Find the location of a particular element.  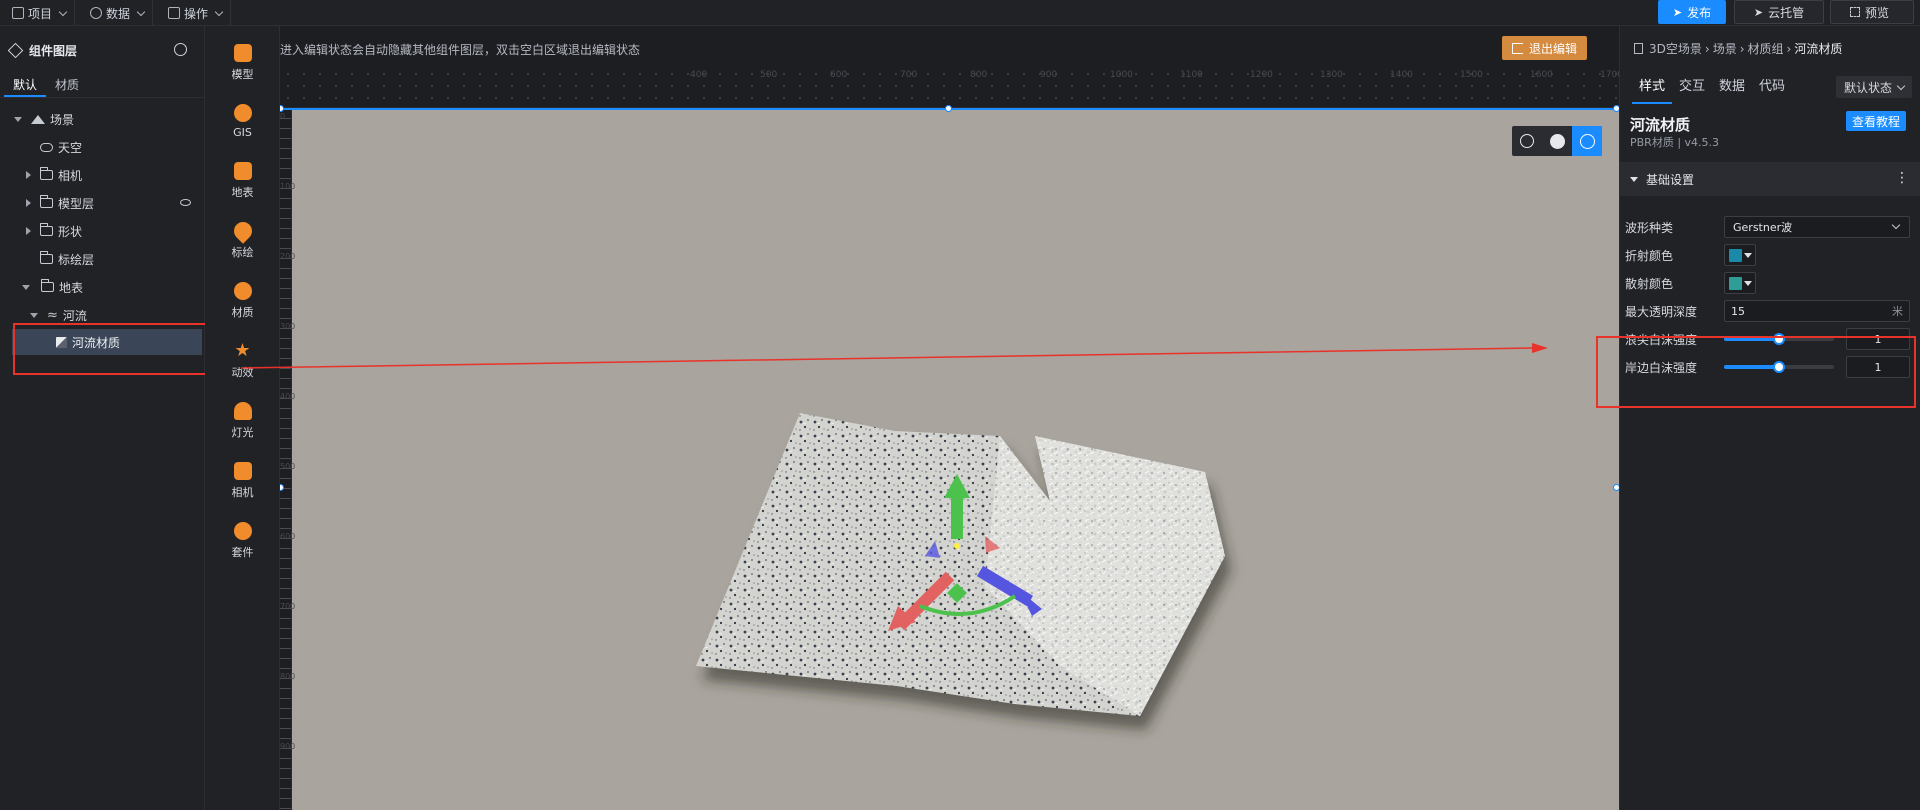

tool-plot: 标绘 is located at coordinates (242, 241).